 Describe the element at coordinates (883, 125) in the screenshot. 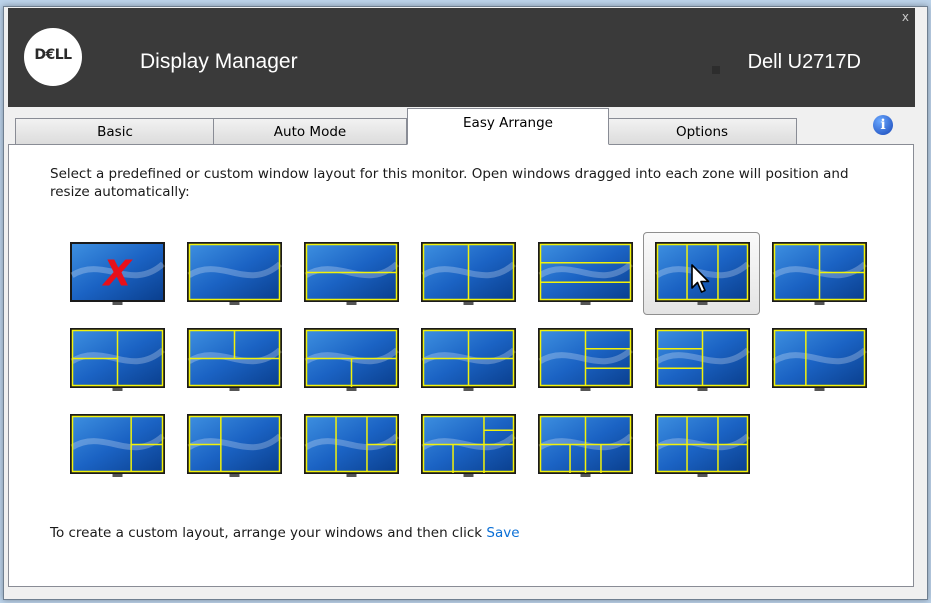

I see `info-icon: i` at that location.